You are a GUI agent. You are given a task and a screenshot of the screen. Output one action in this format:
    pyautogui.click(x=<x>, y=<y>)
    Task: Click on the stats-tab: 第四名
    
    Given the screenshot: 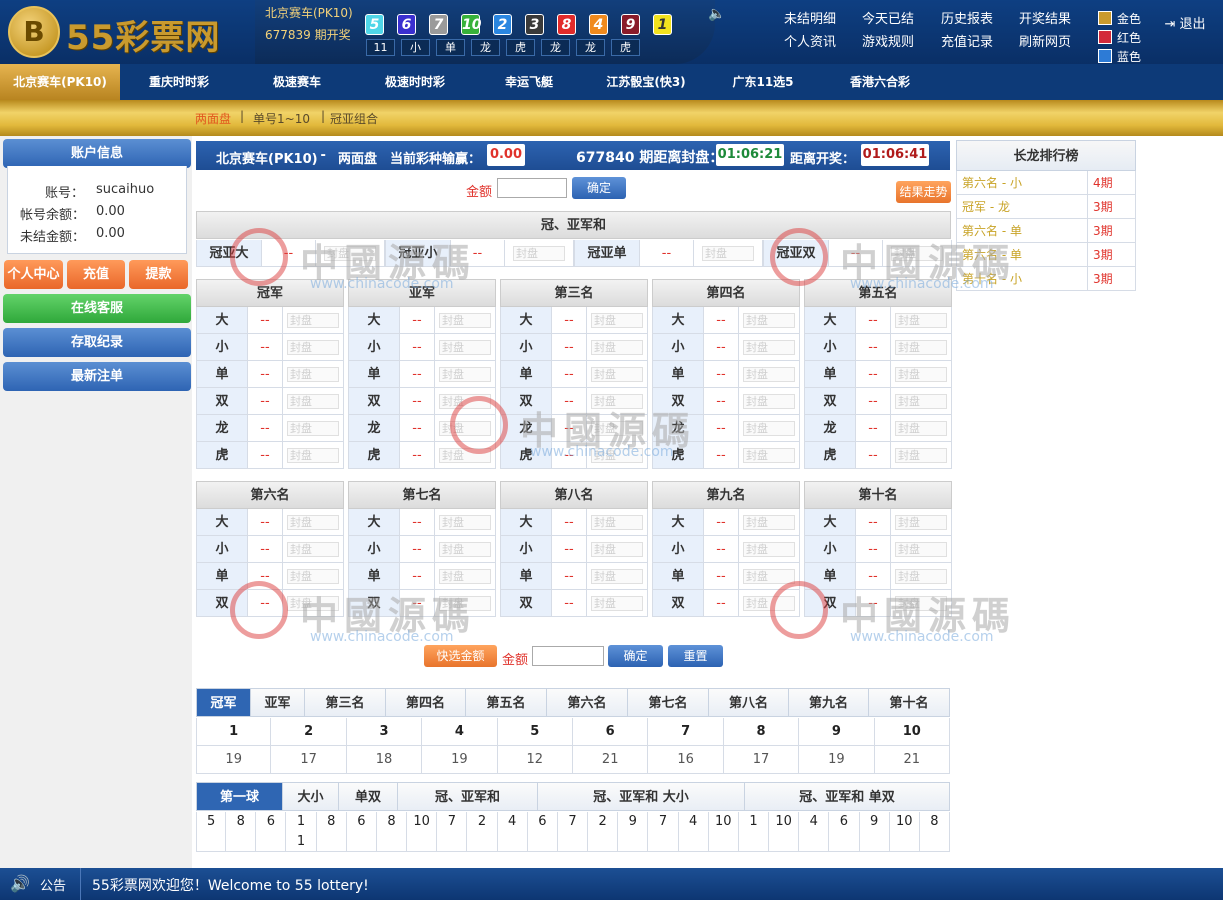 What is the action you would take?
    pyautogui.click(x=426, y=702)
    